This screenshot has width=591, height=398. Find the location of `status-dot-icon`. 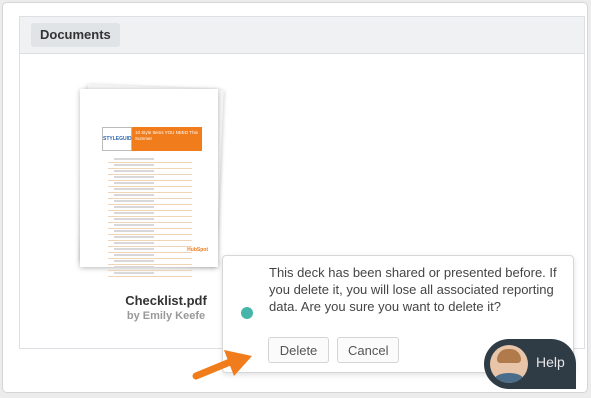

status-dot-icon is located at coordinates (247, 313).